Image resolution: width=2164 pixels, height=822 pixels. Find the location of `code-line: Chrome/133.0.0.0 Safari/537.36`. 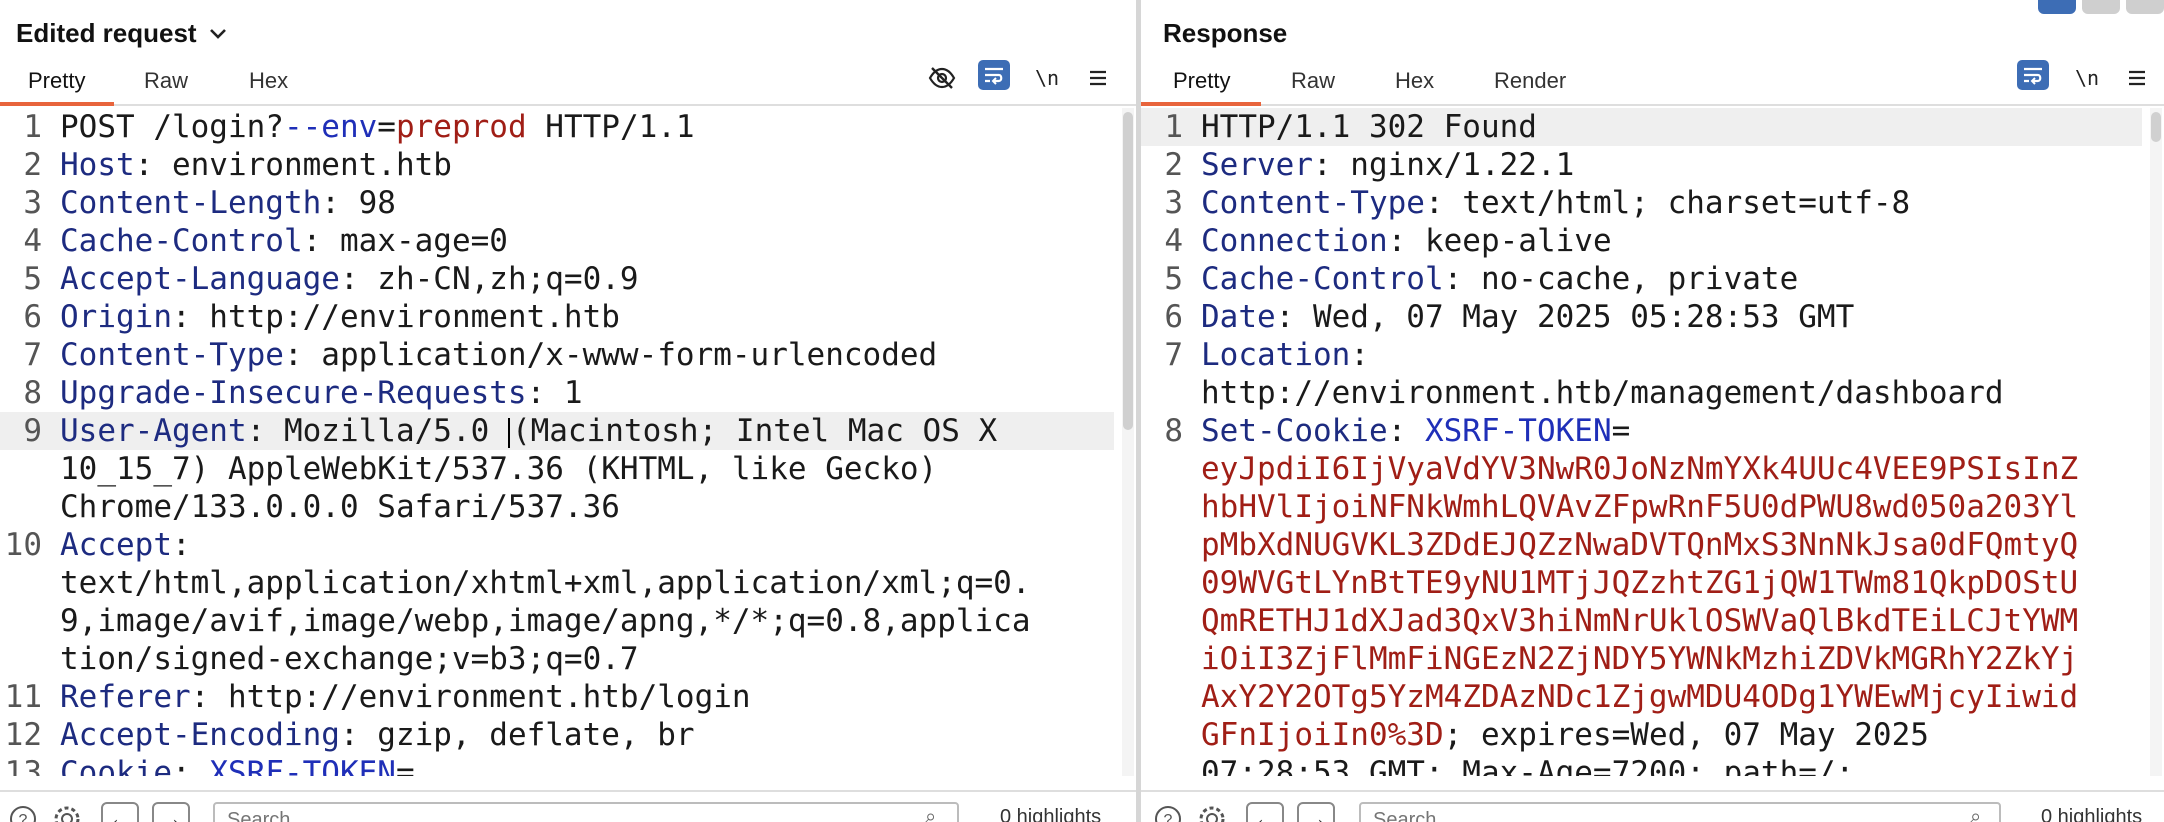

code-line: Chrome/133.0.0.0 Safari/537.36 is located at coordinates (557, 507).